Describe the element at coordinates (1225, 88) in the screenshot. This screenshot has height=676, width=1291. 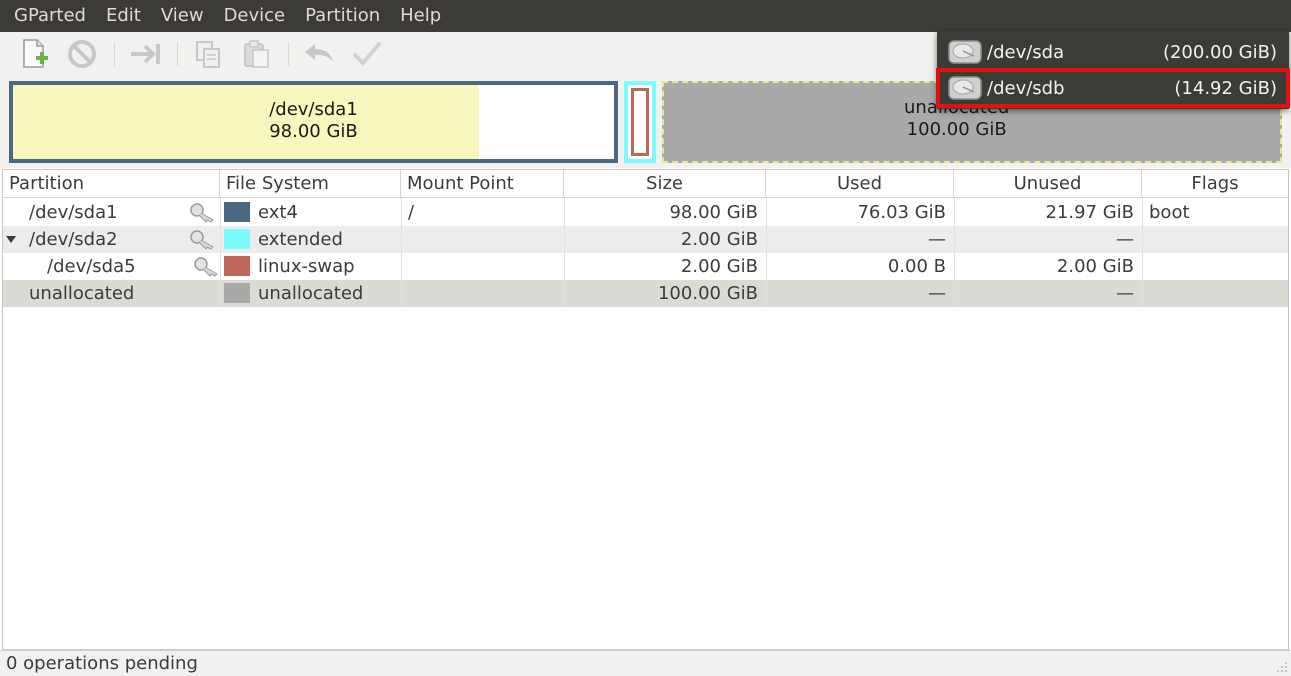
I see `device-size: (14.92 GiB)` at that location.